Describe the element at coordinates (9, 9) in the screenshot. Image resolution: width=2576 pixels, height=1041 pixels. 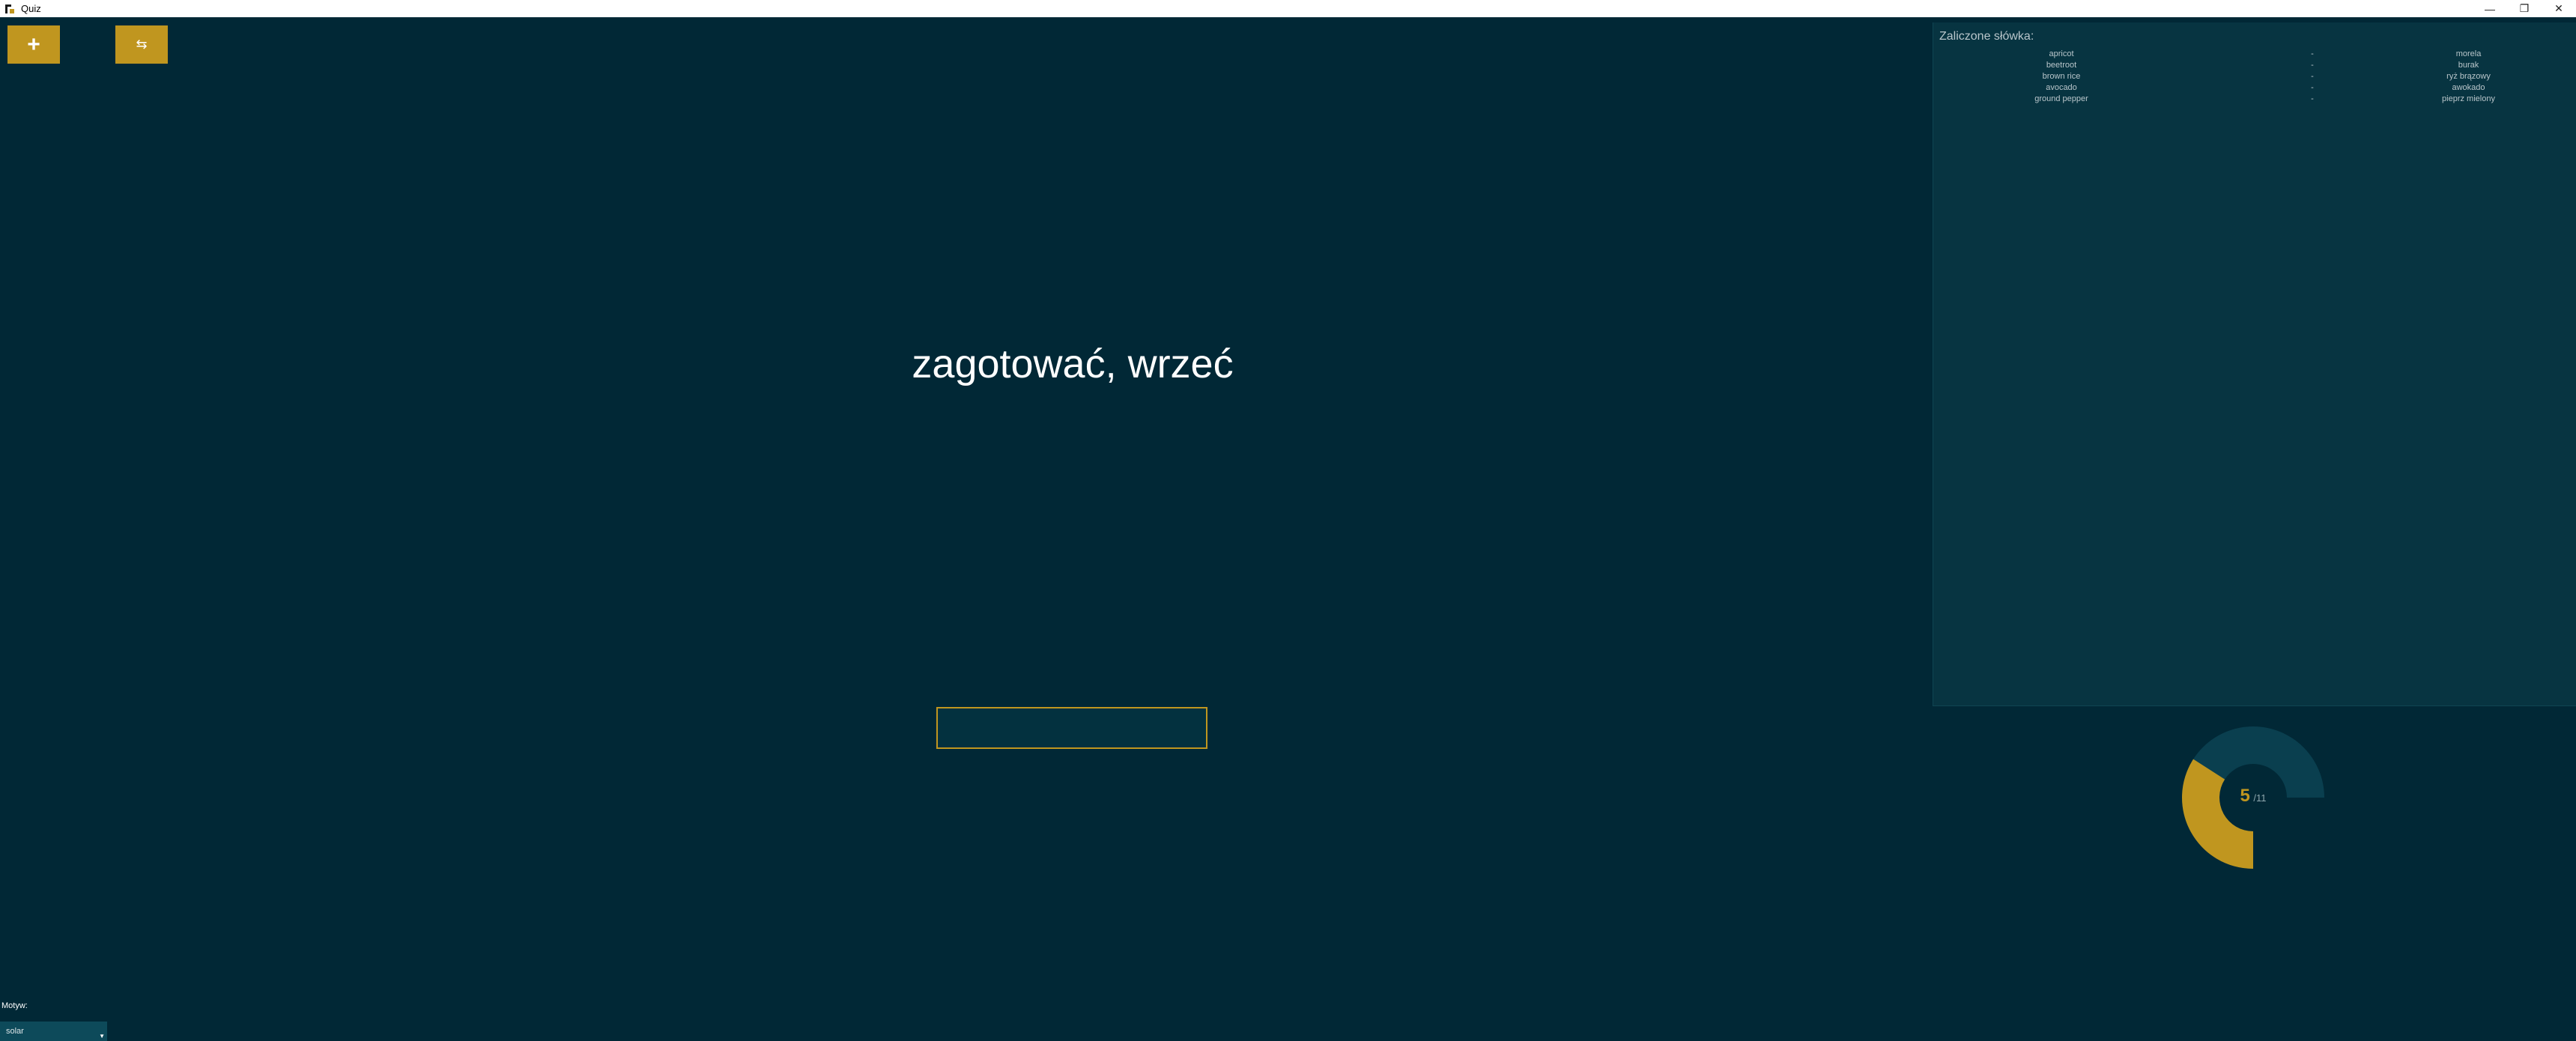
I see `app-icon` at that location.